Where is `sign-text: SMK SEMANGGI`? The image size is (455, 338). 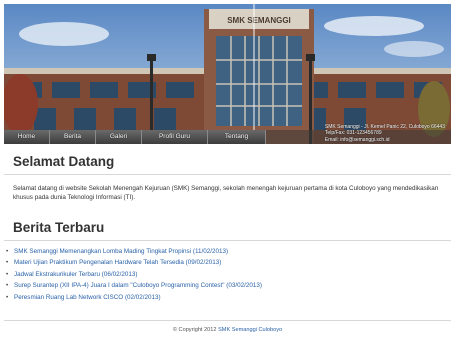
sign-text: SMK SEMANGGI is located at coordinates (259, 20).